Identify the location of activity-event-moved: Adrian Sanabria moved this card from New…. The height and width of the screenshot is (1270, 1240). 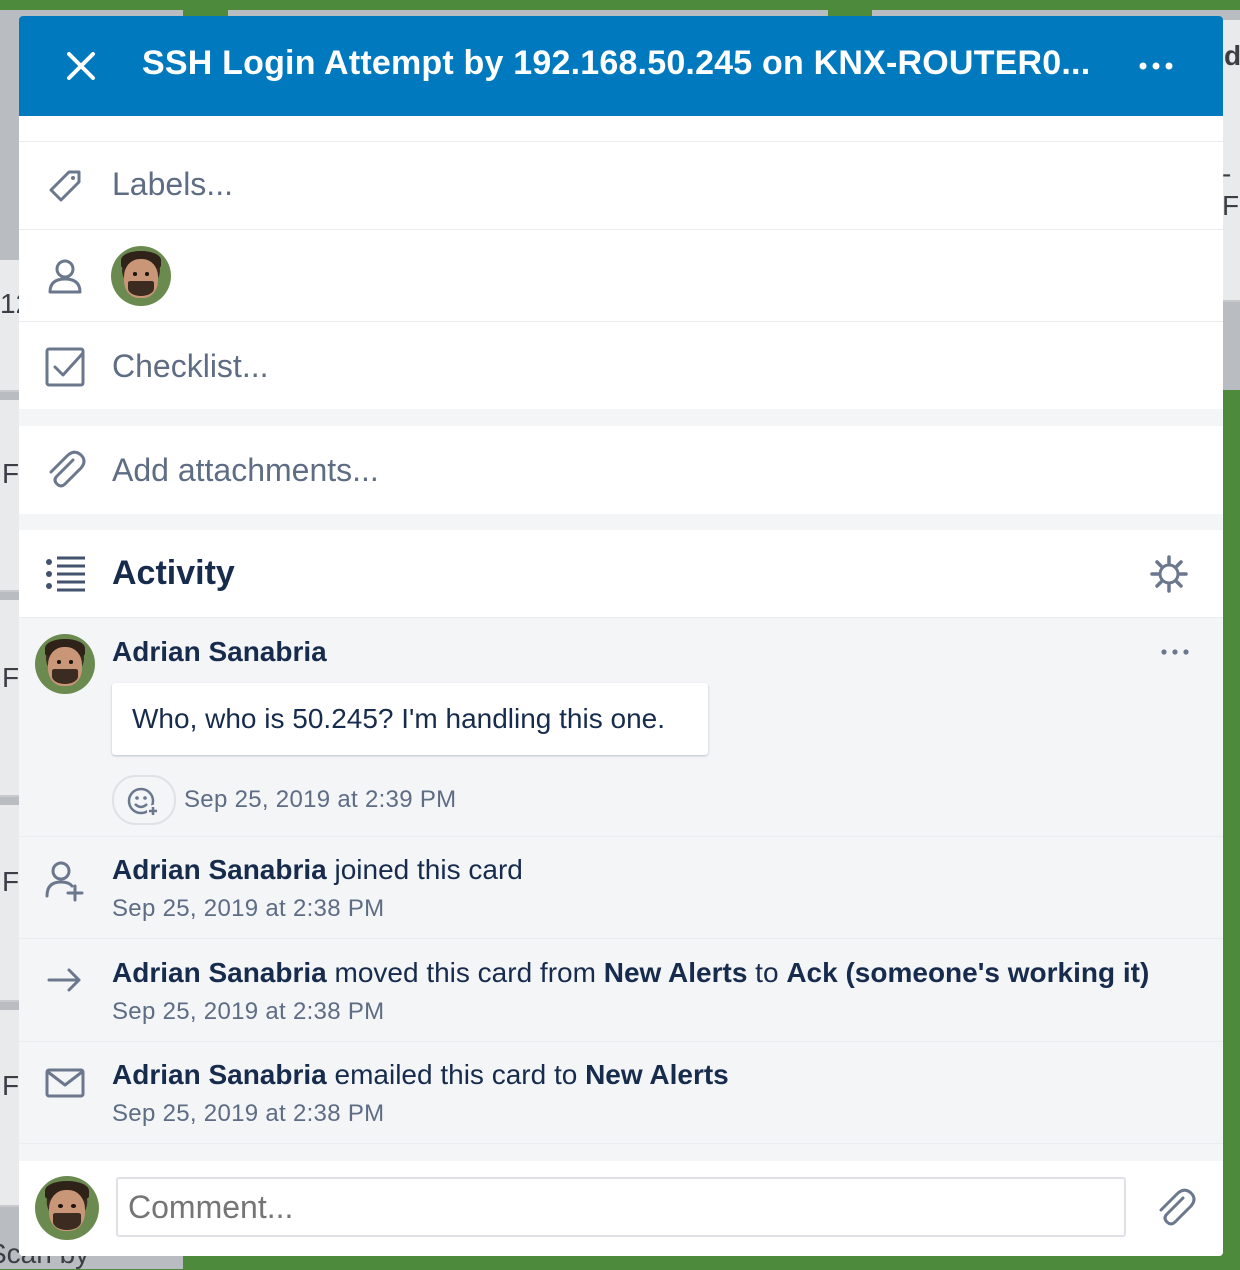
(630, 973).